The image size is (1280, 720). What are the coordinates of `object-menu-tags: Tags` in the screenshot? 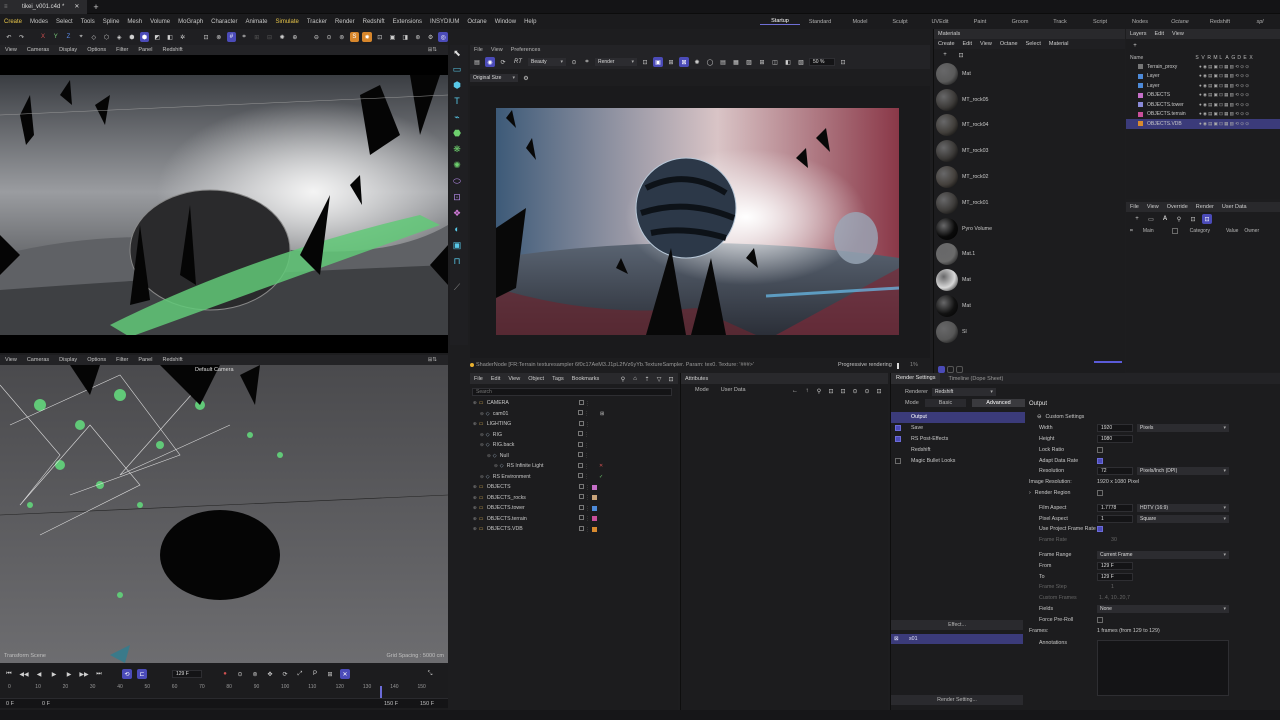 It's located at (558, 379).